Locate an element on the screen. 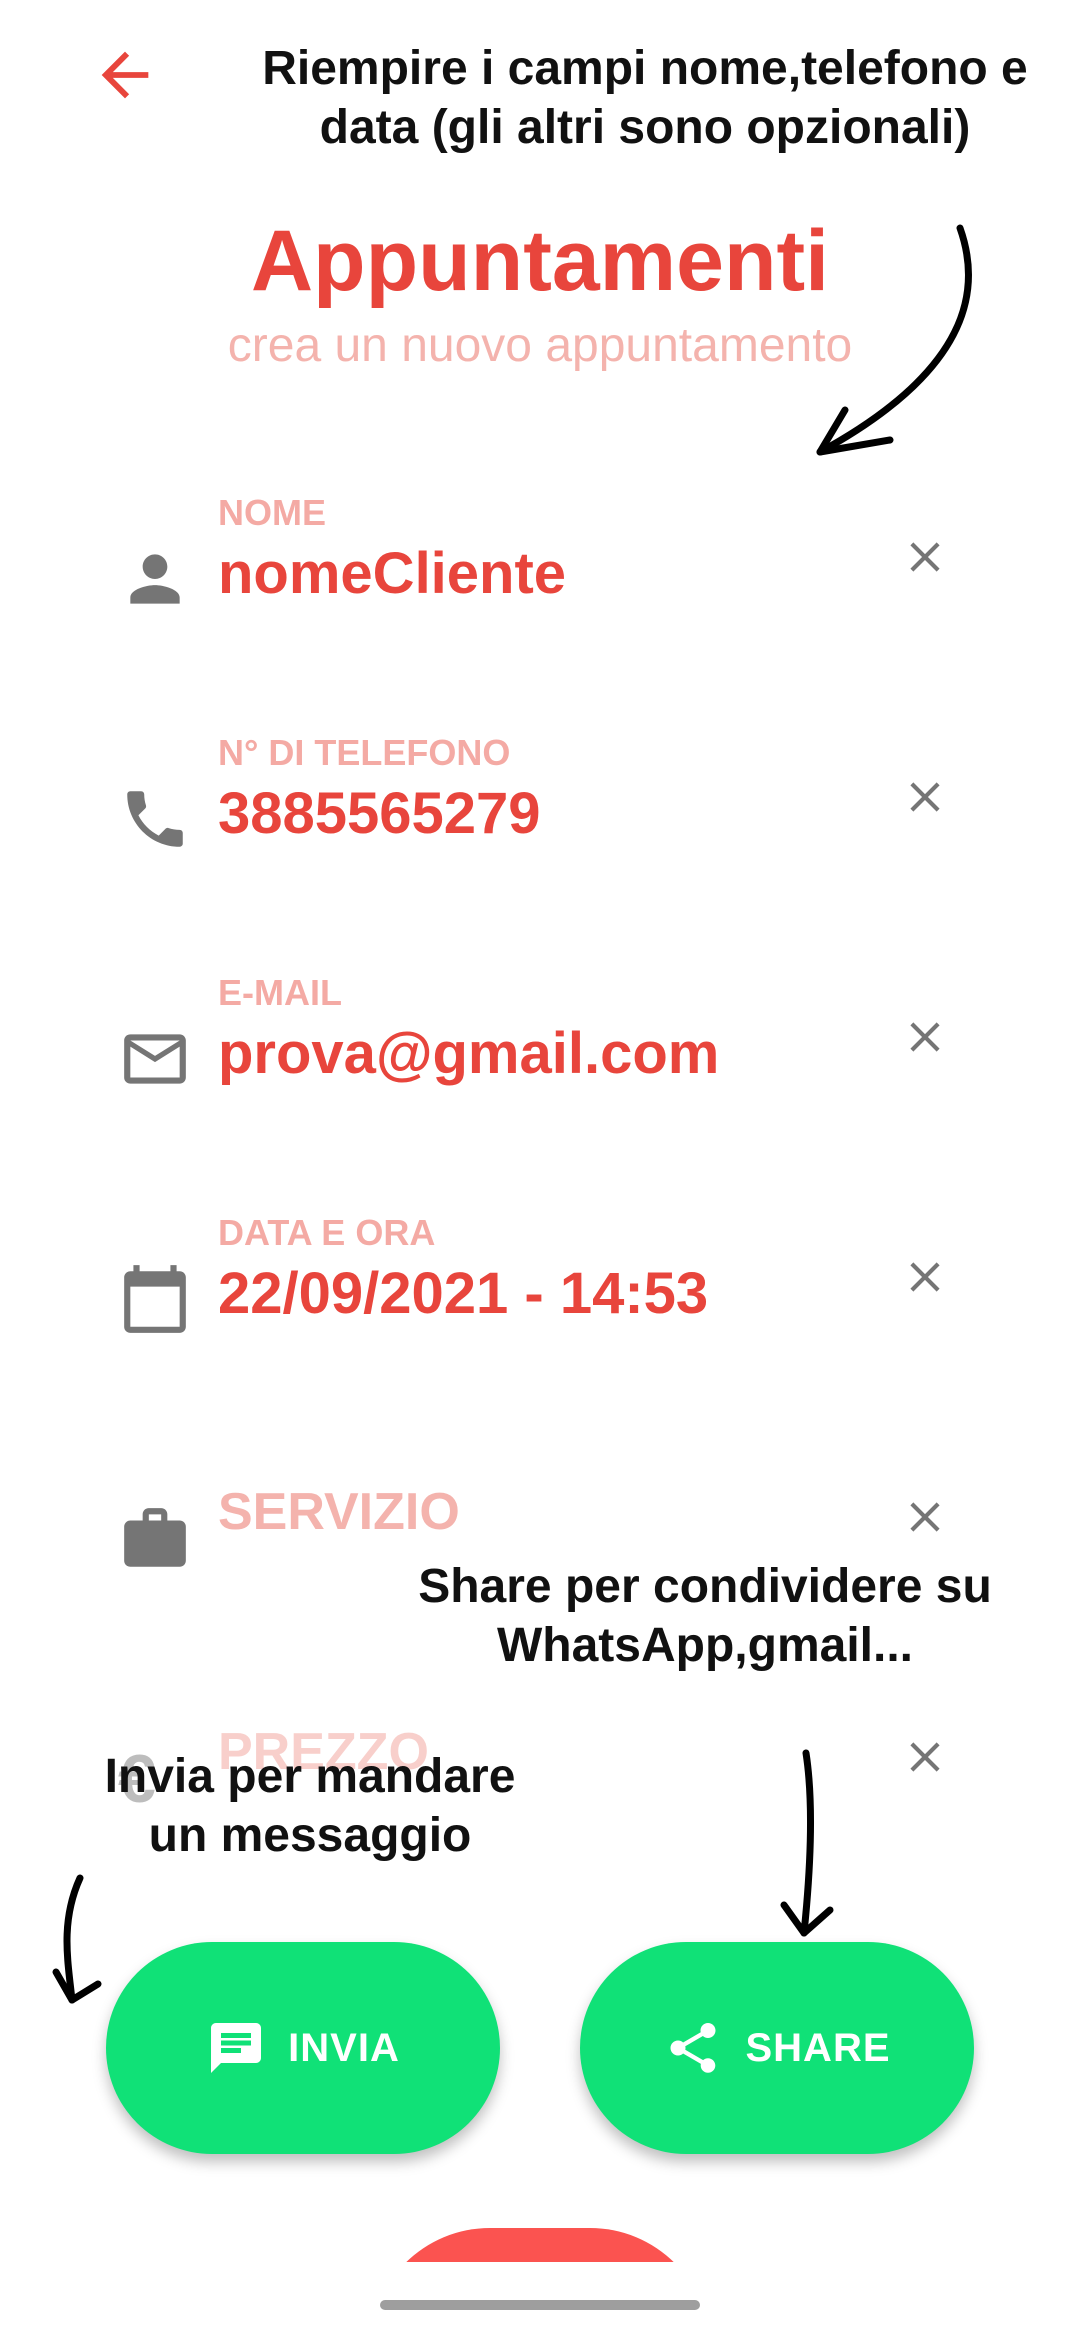 This screenshot has width=1080, height=2326. field-label: N° DI TELEFONO is located at coordinates (364, 752).